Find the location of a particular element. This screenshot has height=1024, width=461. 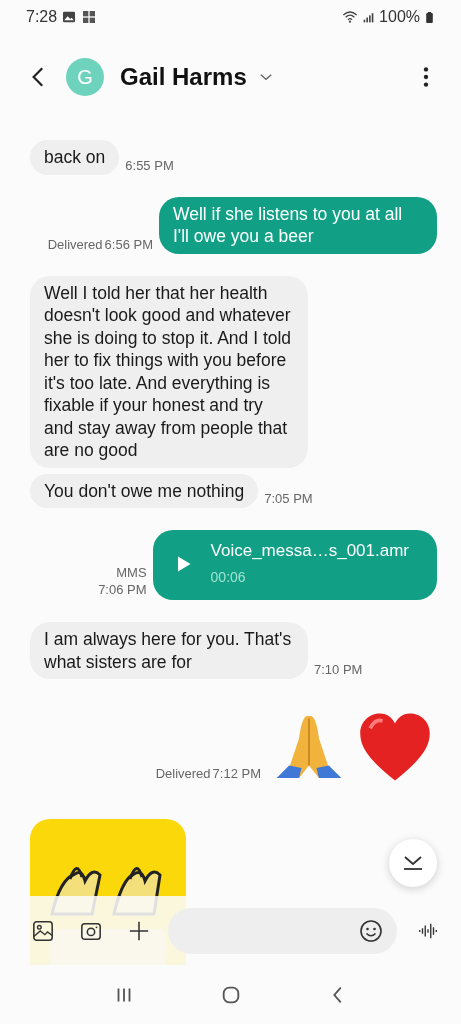

message-time: 7:05 PM is located at coordinates (288, 498).